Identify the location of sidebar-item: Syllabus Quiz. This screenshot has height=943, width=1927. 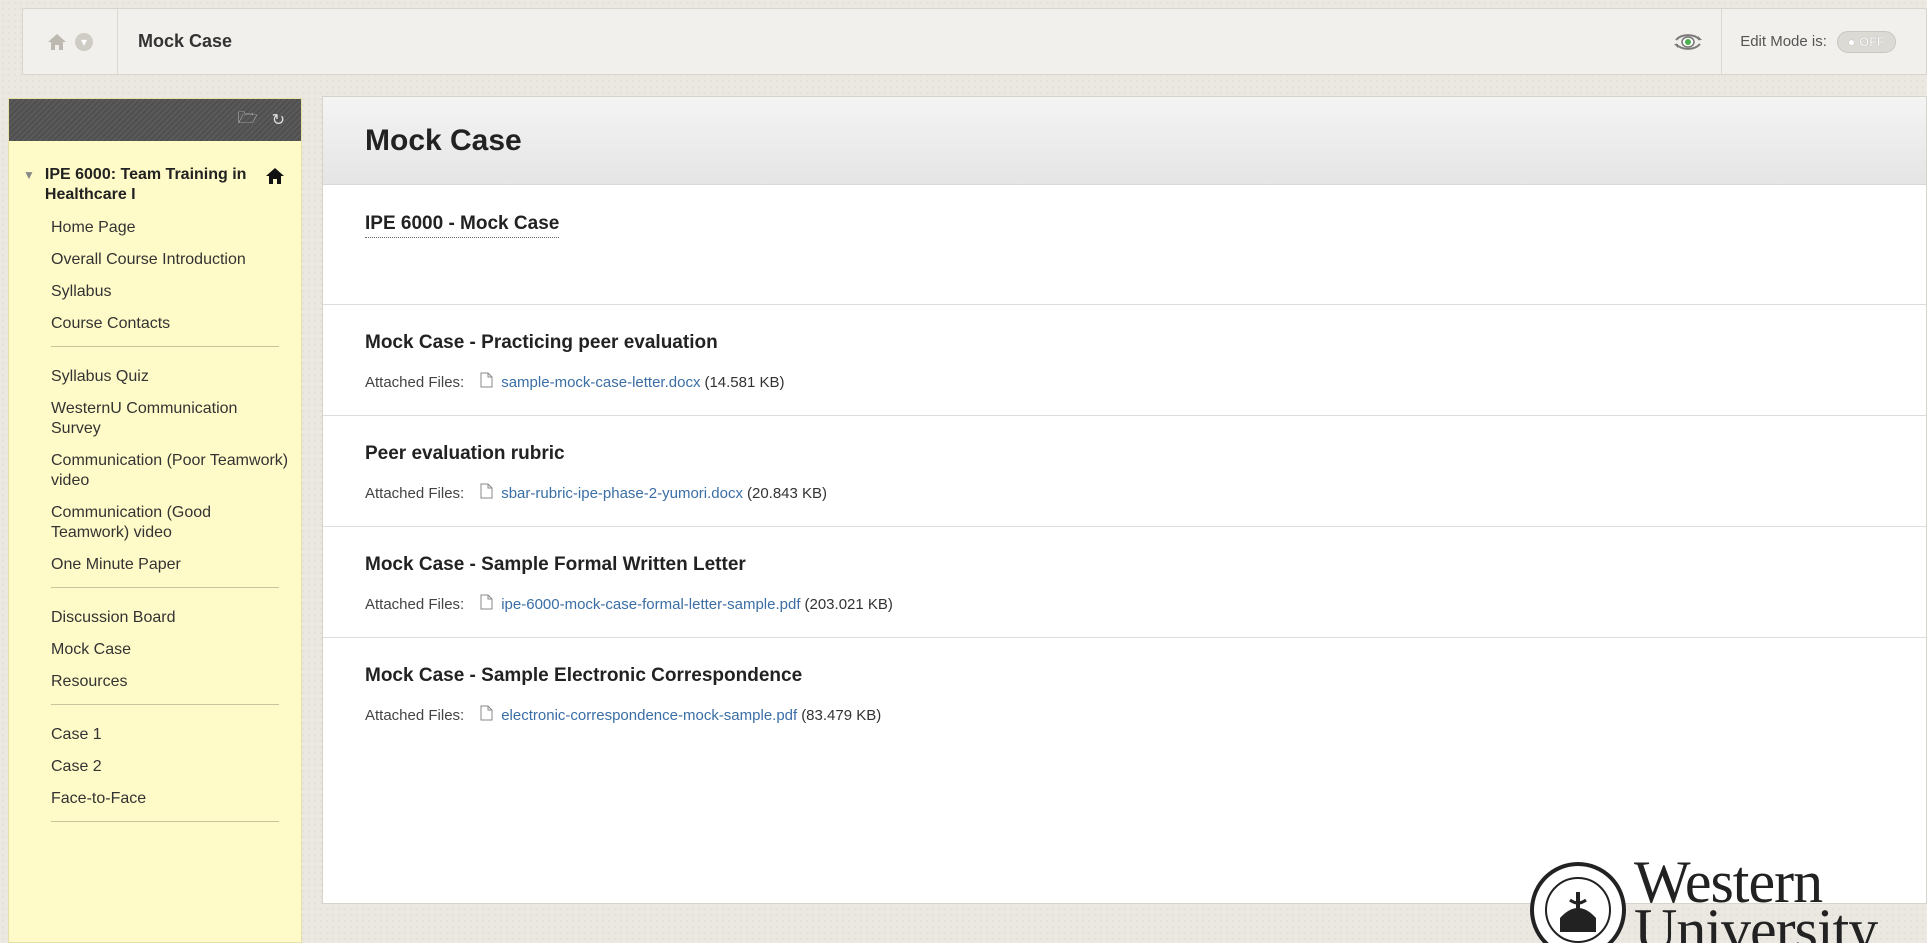
(155, 377).